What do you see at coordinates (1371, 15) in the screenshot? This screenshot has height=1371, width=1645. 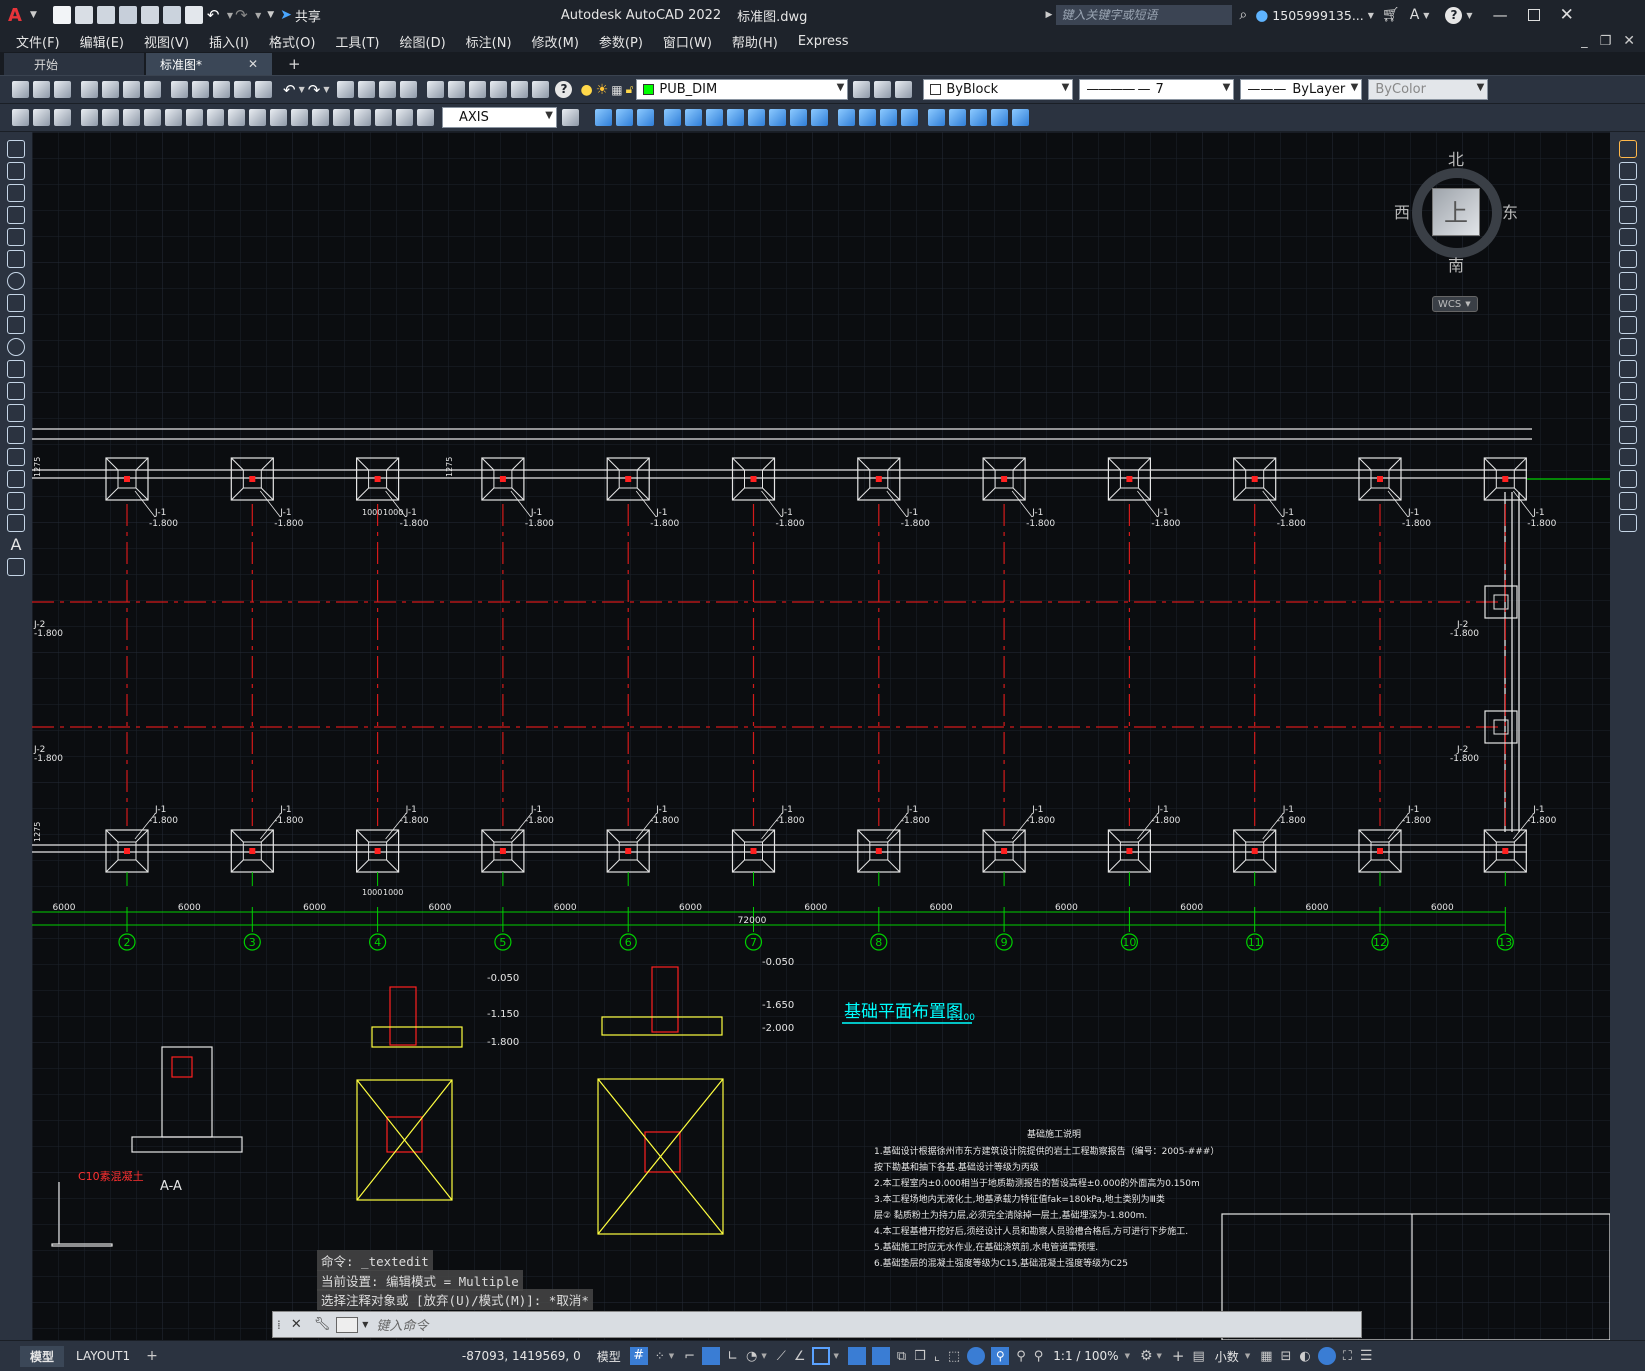 I see `user-arrow-icon: ▼` at bounding box center [1371, 15].